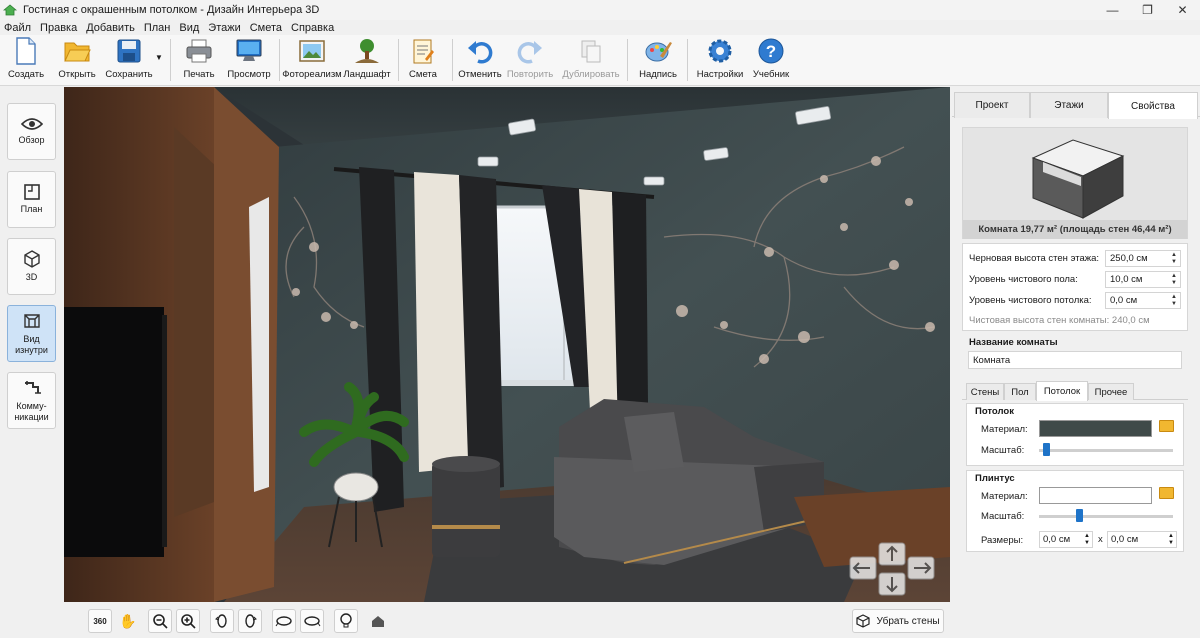 This screenshot has height=638, width=1200. What do you see at coordinates (1023, 279) in the screenshot?
I see `finished-floor-level-label: Уровень чистового пола:` at bounding box center [1023, 279].